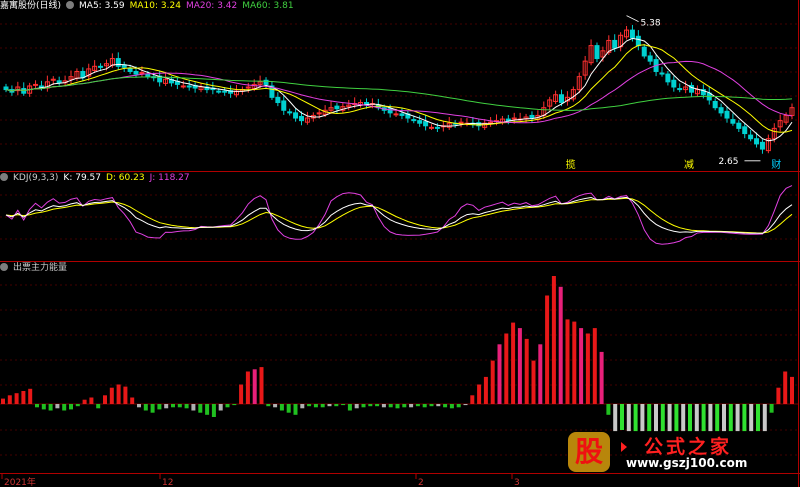 This screenshot has width=800, height=487. Describe the element at coordinates (169, 178) in the screenshot. I see `kdj-j-label: J: 118.27` at that location.